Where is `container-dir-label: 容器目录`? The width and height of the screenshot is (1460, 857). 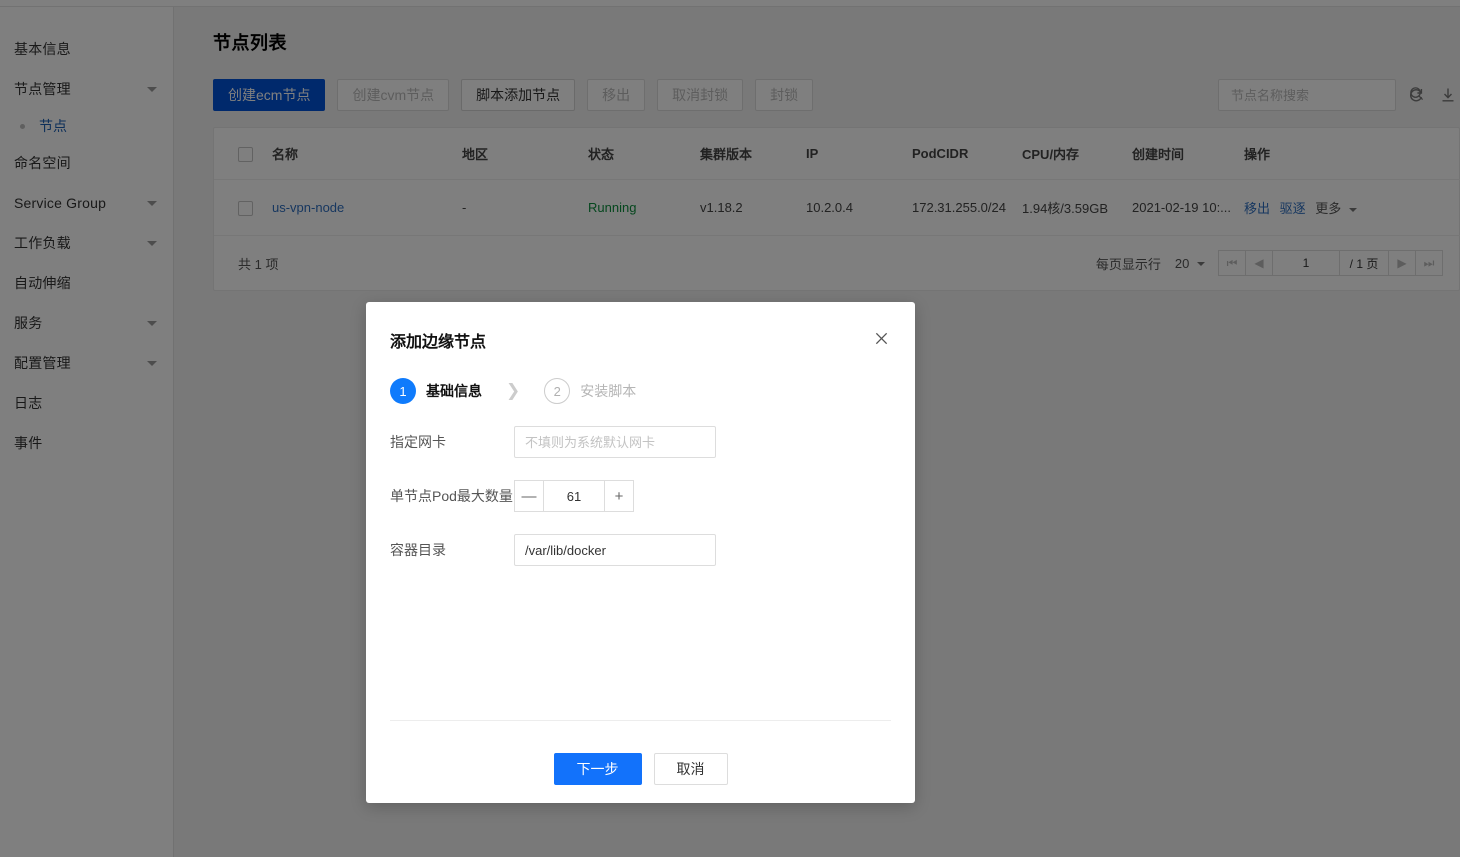 container-dir-label: 容器目录 is located at coordinates (418, 550).